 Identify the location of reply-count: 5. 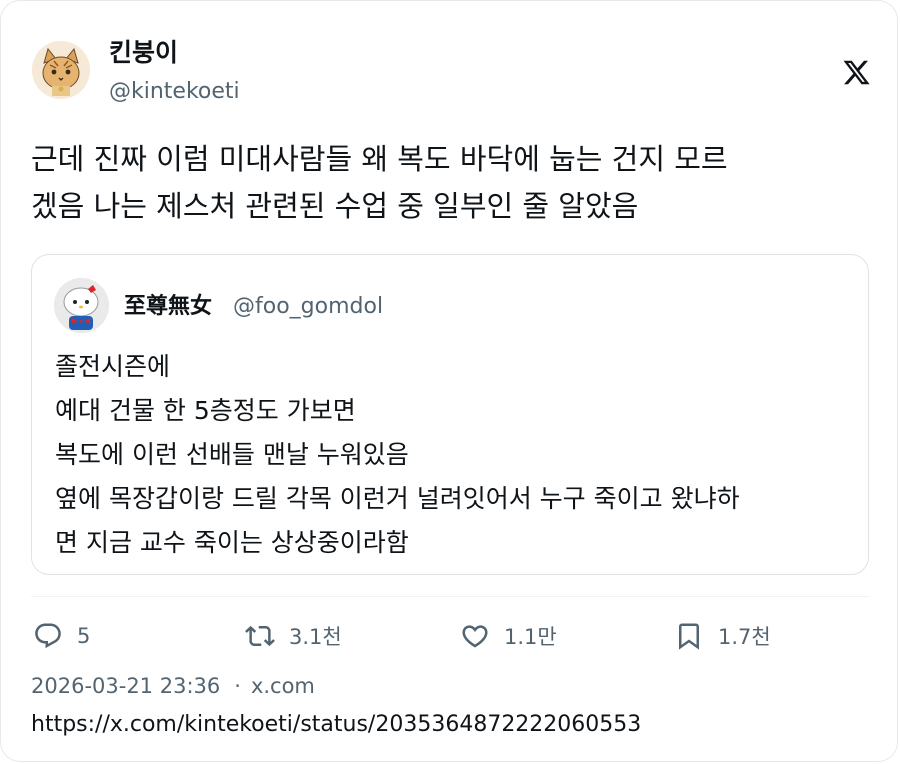
(84, 636).